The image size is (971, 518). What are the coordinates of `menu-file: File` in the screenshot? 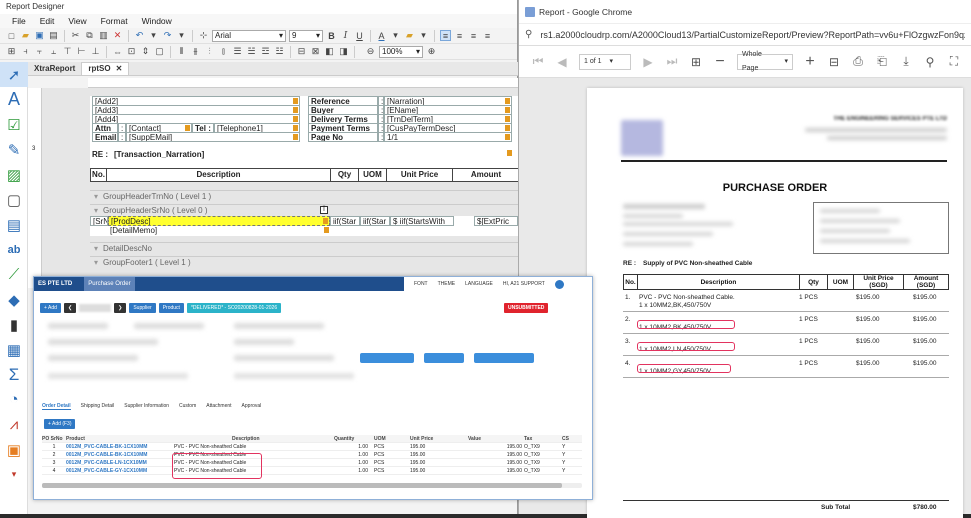 It's located at (19, 21).